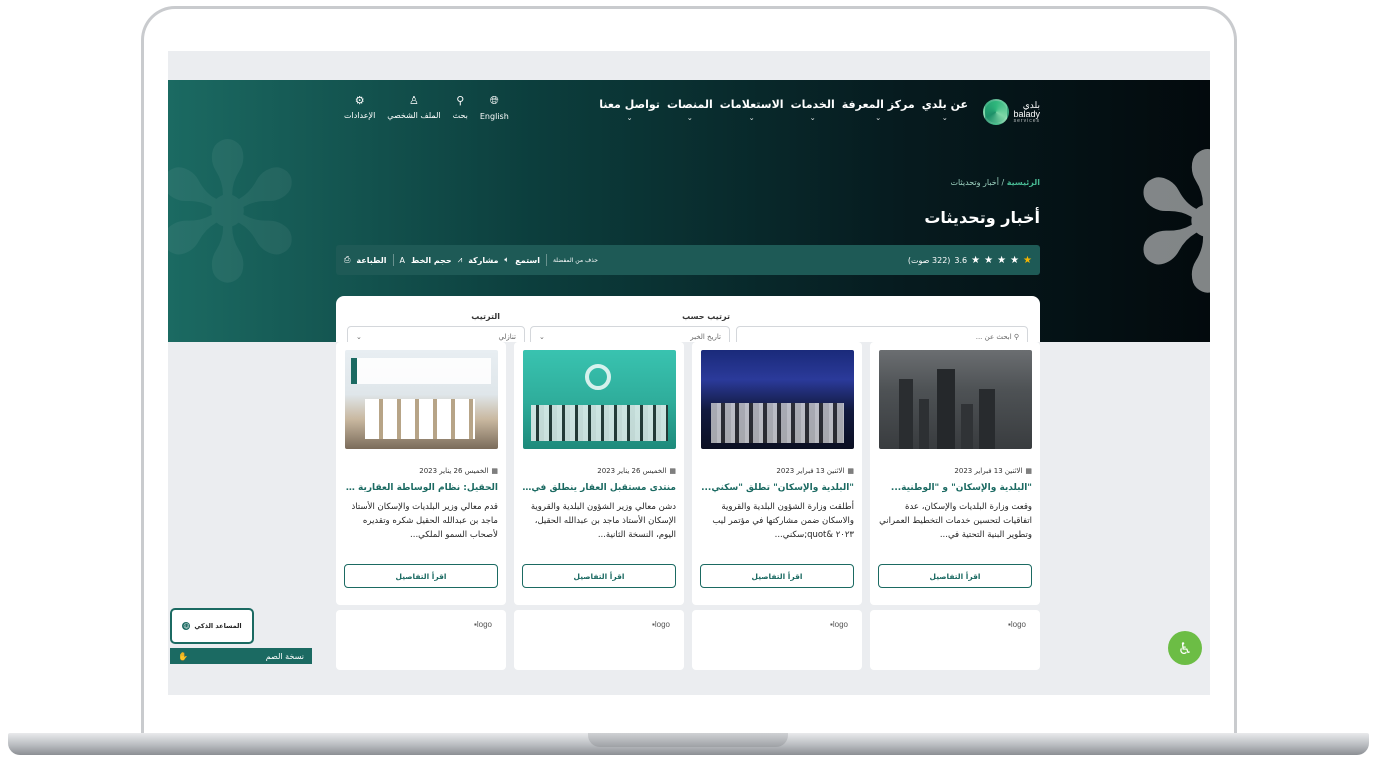 This screenshot has width=1377, height=771. I want to click on settings-label: الإعدادات, so click(360, 115).